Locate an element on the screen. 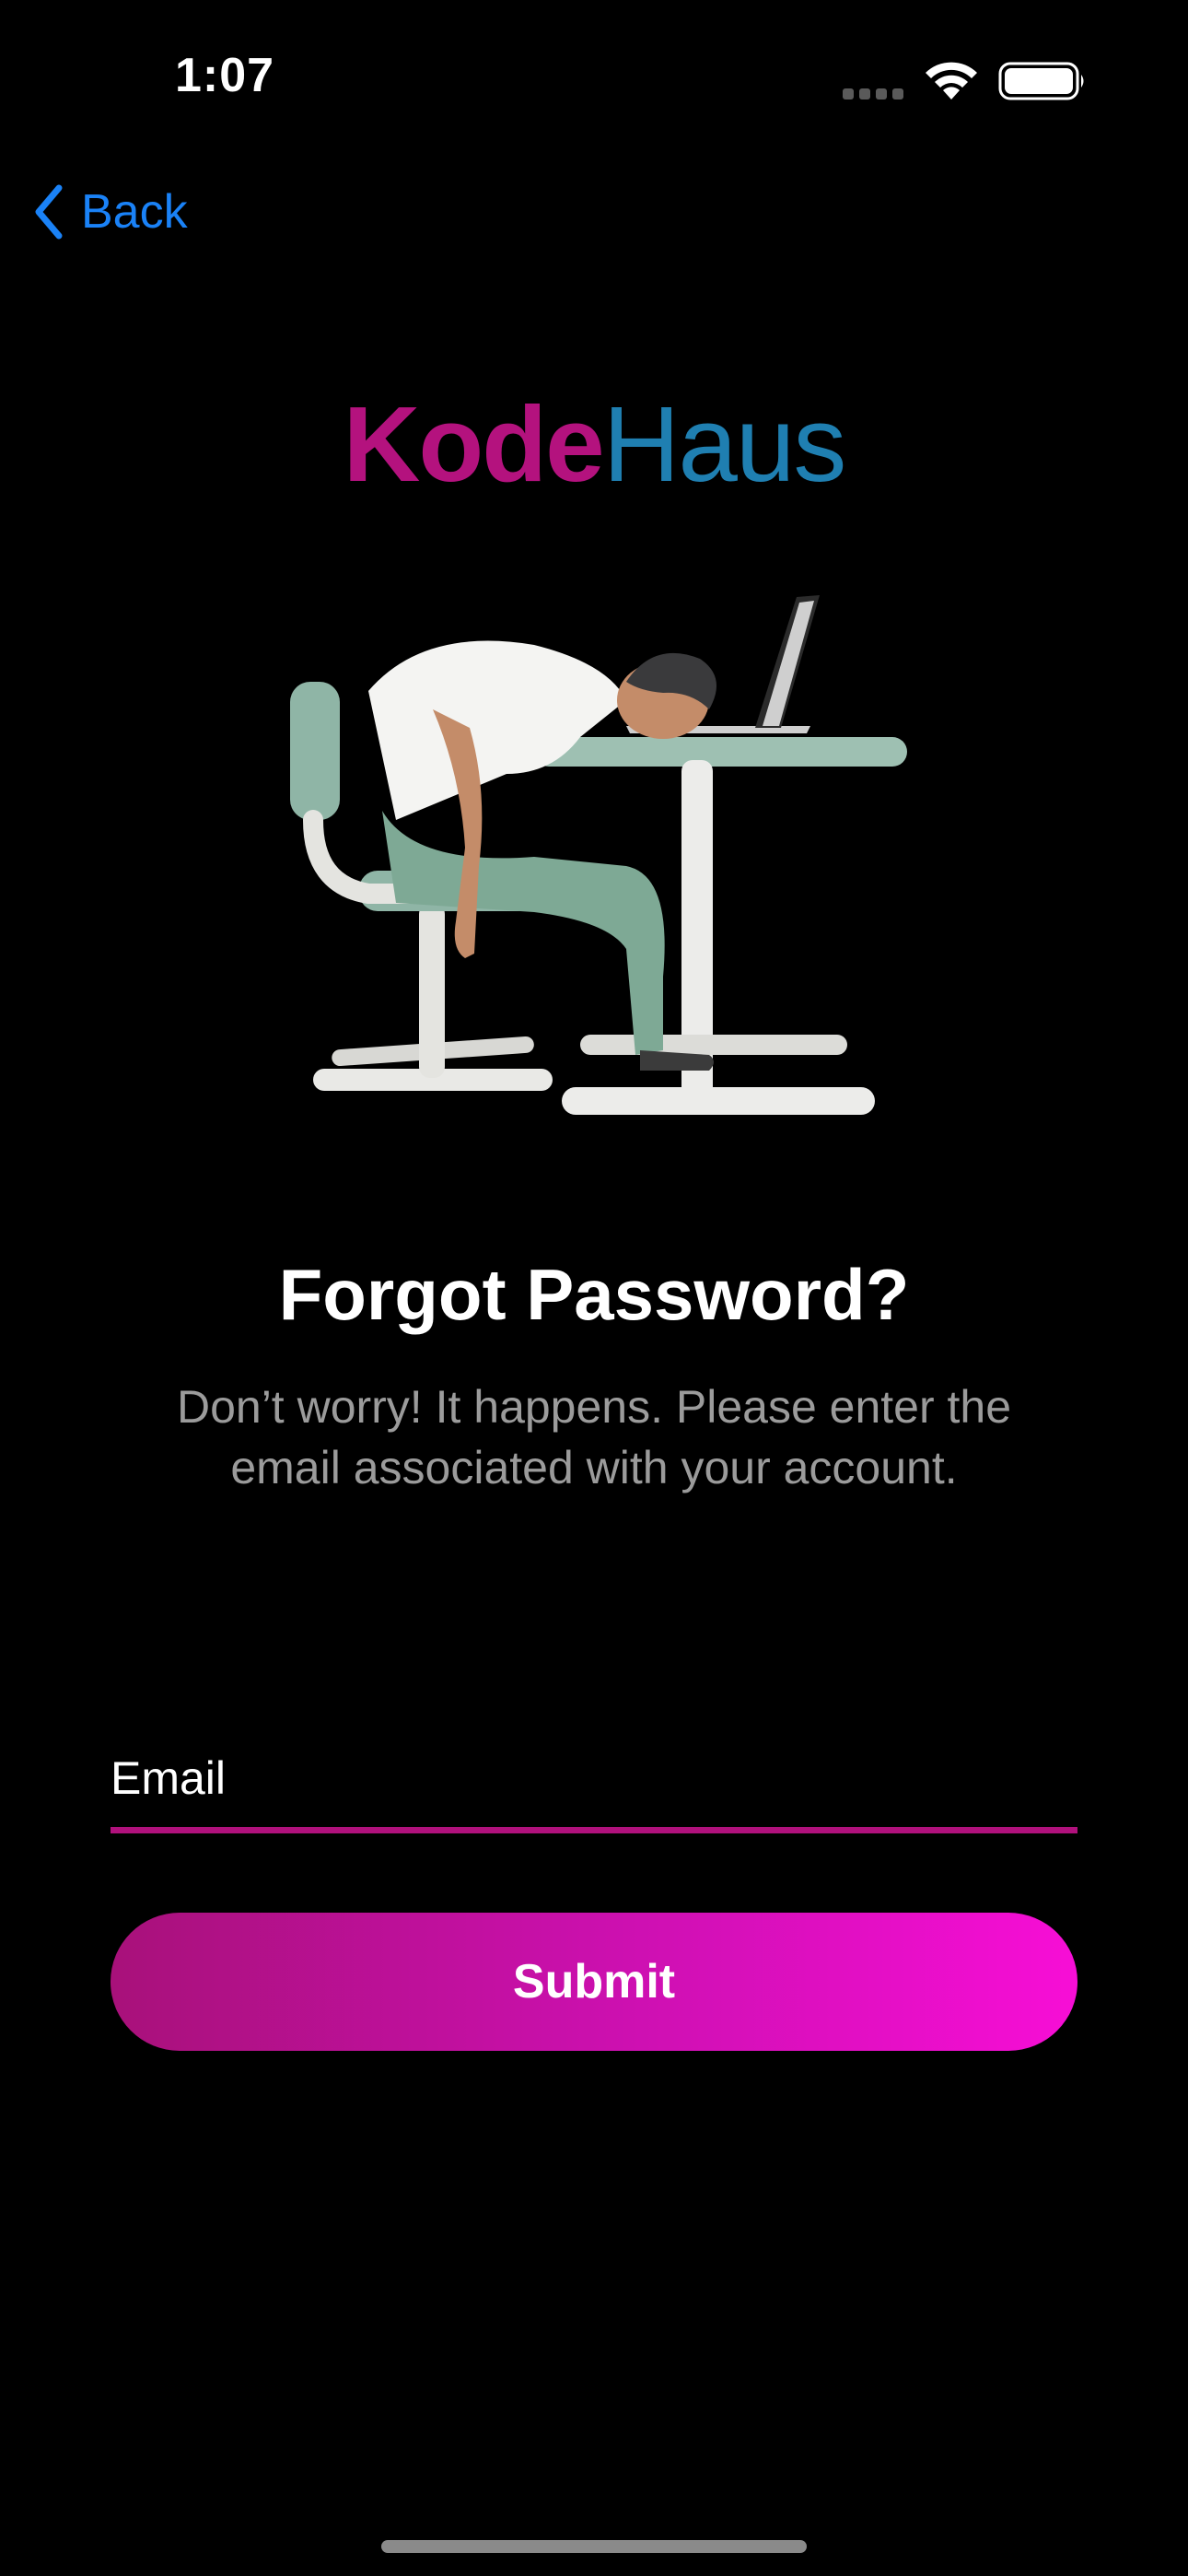 This screenshot has width=1188, height=2576. desk is located at coordinates (720, 926).